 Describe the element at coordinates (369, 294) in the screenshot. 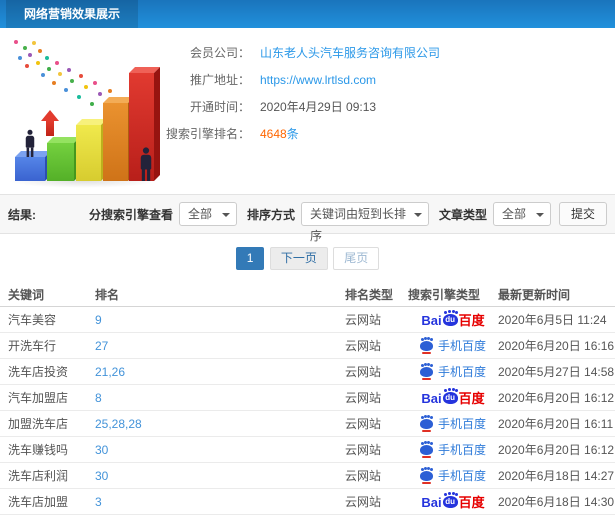

I see `header-rank-type: 排名类型` at that location.